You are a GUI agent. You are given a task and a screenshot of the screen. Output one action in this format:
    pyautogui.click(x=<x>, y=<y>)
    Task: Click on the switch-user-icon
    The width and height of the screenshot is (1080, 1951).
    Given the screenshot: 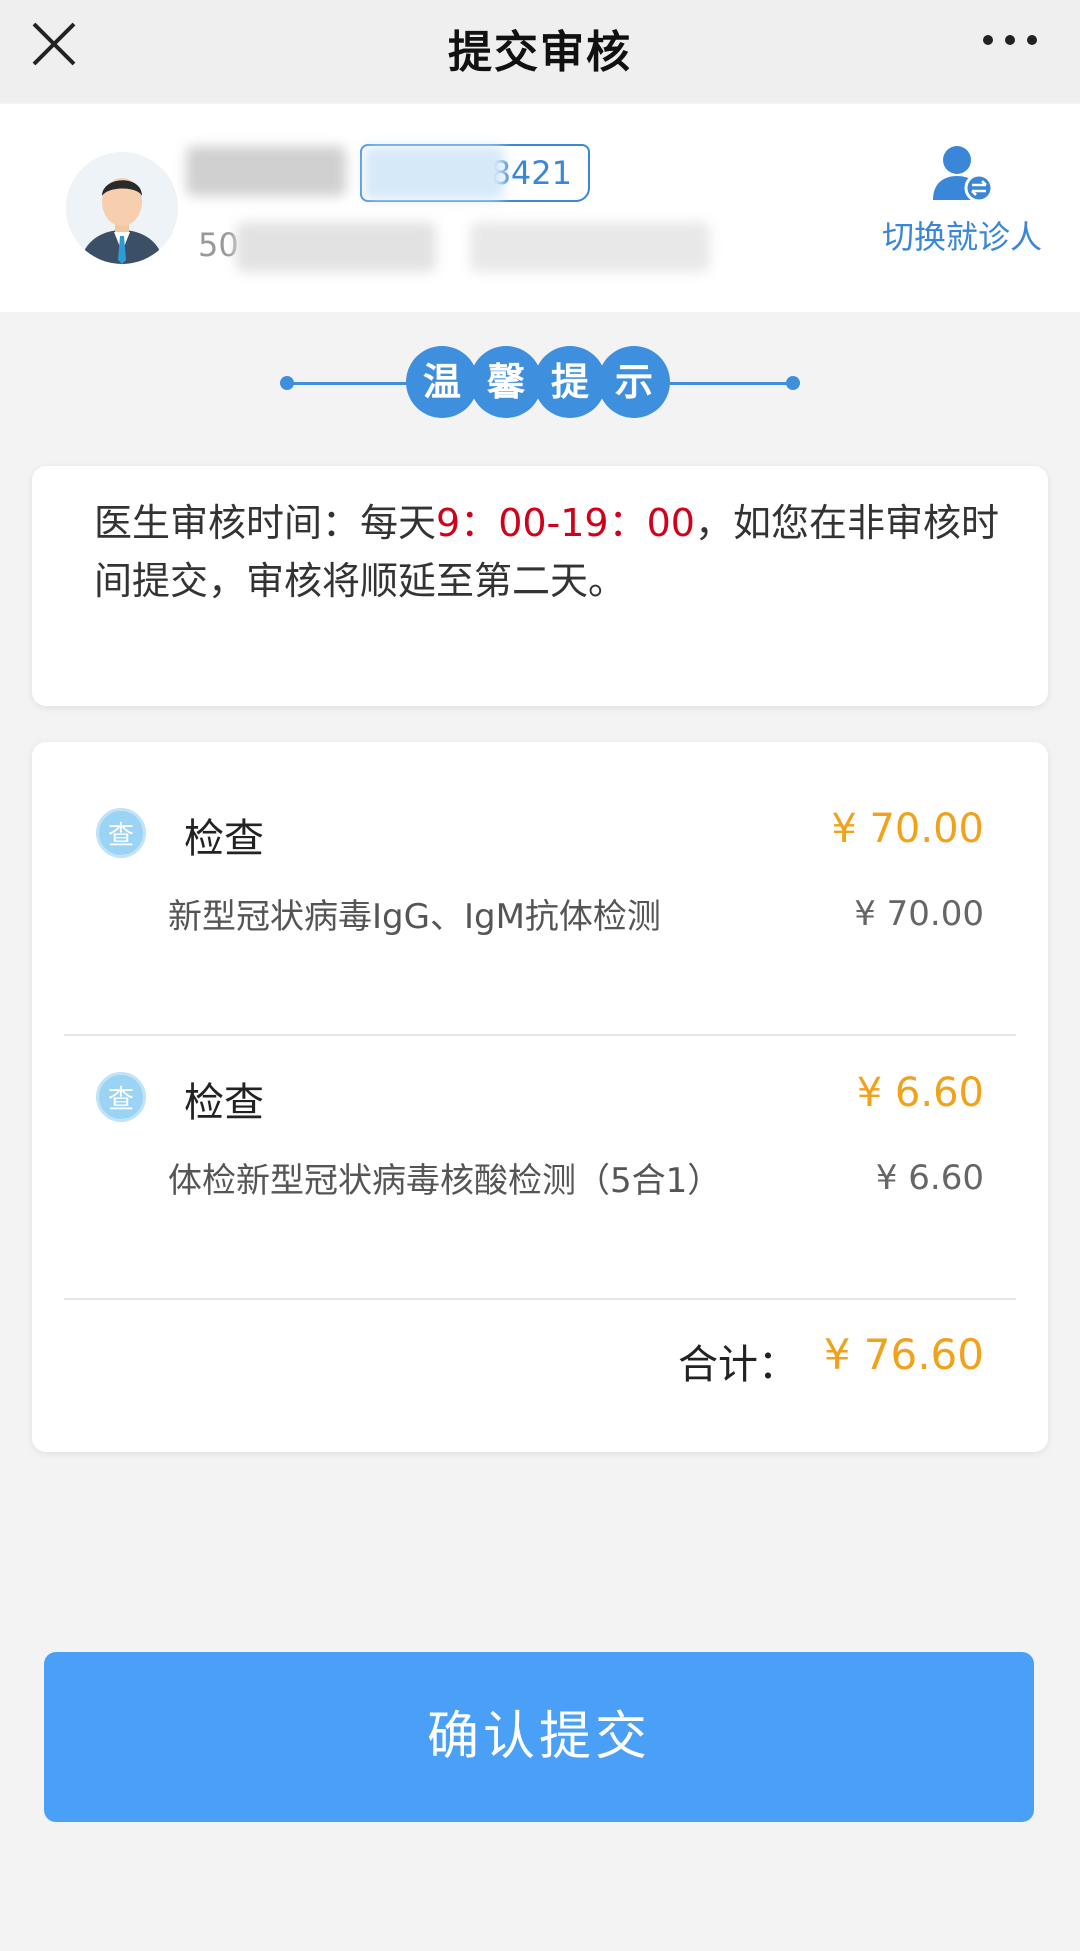 What is the action you would take?
    pyautogui.click(x=963, y=174)
    